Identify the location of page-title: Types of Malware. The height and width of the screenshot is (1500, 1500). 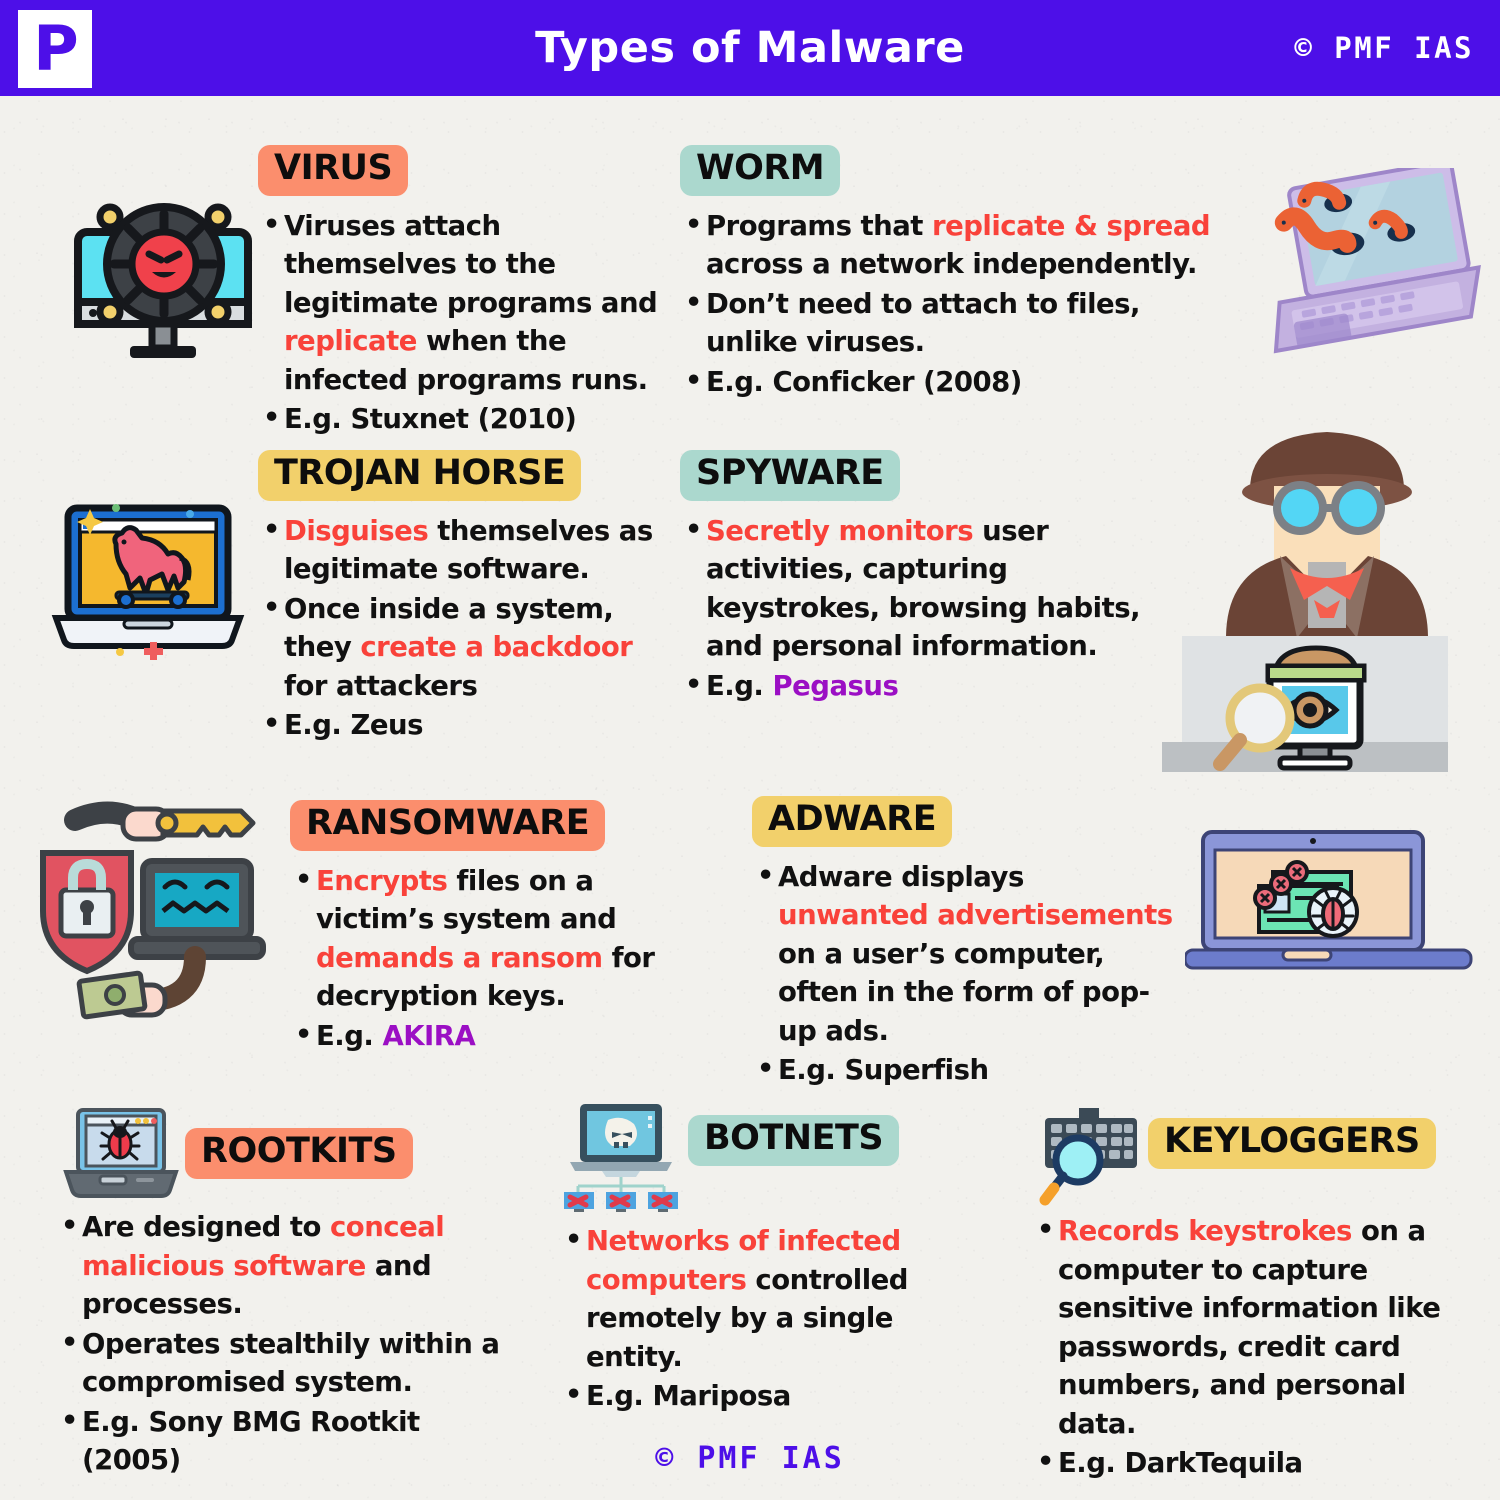
(750, 48).